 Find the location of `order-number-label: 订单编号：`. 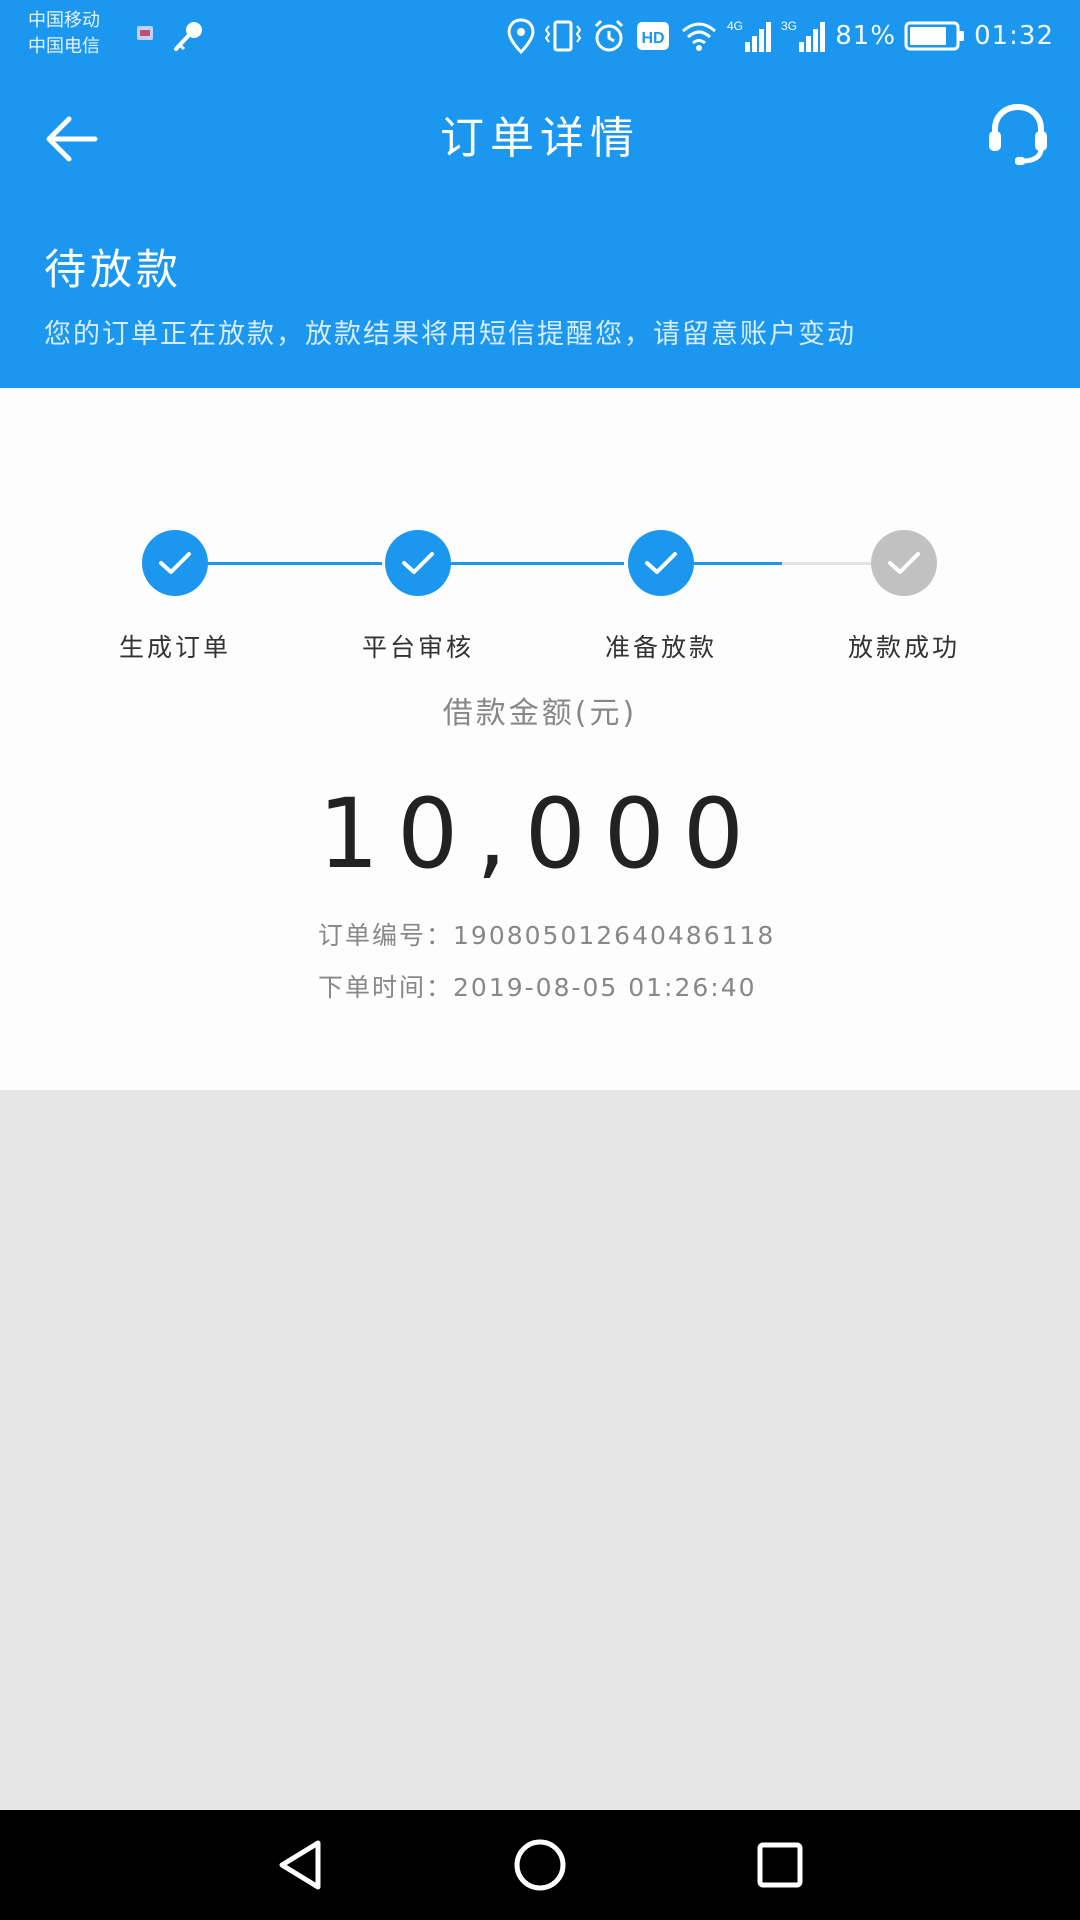

order-number-label: 订单编号： is located at coordinates (386, 935).